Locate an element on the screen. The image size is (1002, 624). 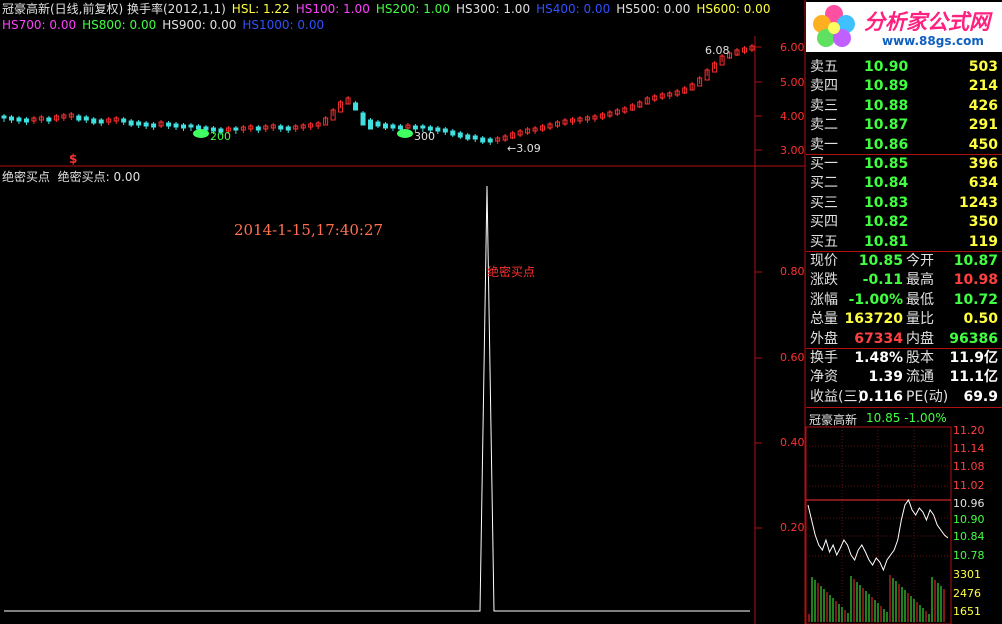
main-axis-ticks is located at coordinates (758, 287).